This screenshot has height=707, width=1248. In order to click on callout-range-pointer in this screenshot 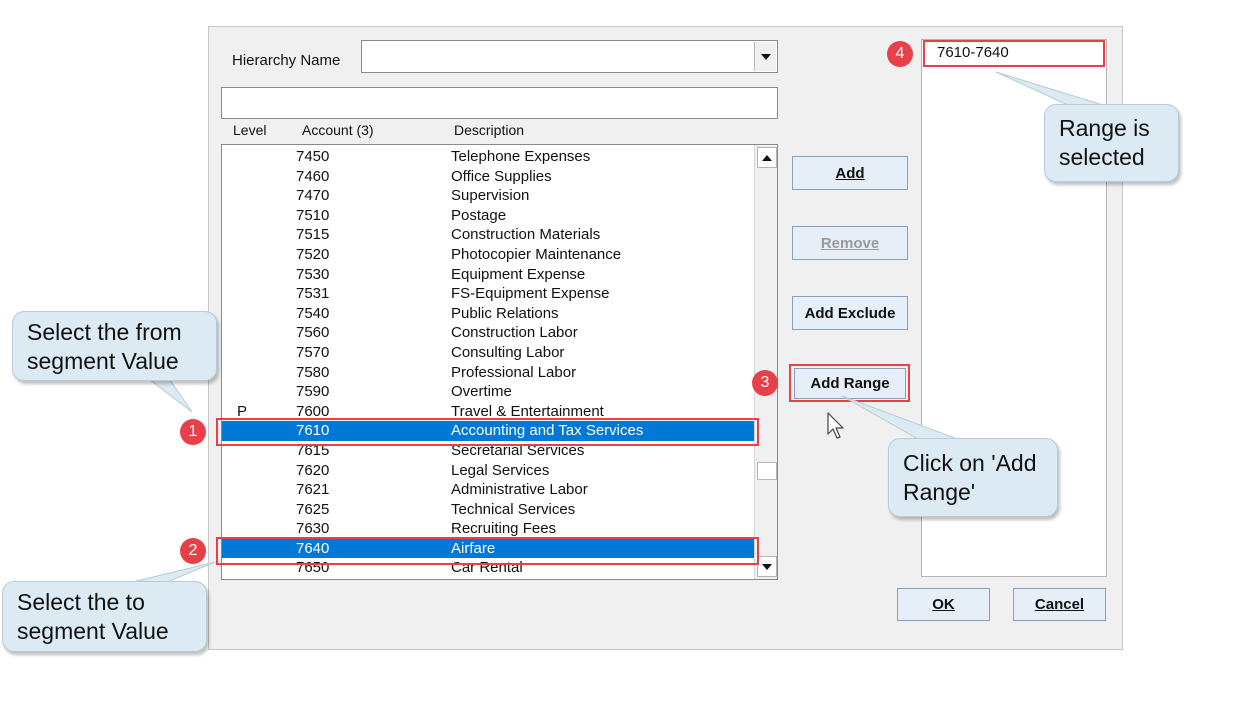, I will do `click(1051, 89)`.